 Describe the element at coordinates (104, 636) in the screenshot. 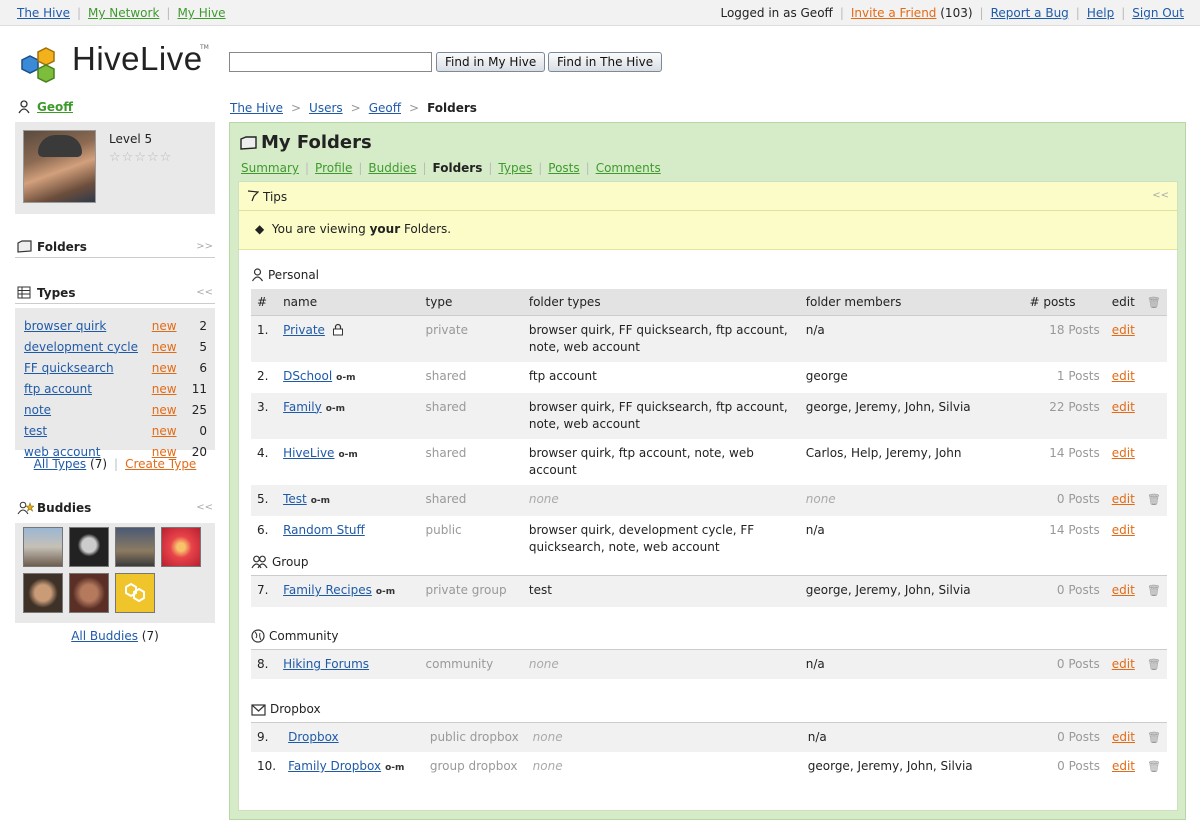

I see `all-buddies-link: All Buddies` at that location.